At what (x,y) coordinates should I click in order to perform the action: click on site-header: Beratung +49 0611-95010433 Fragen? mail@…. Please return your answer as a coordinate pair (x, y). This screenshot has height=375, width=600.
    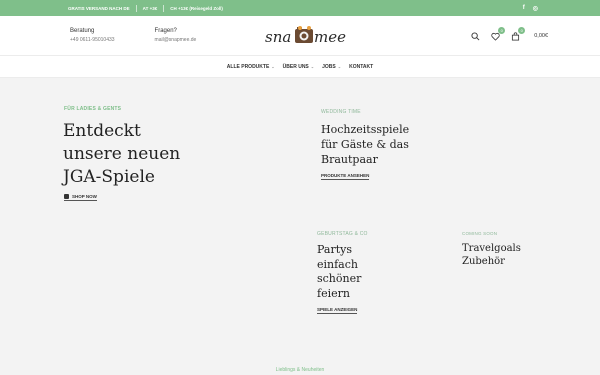
    Looking at the image, I should click on (300, 36).